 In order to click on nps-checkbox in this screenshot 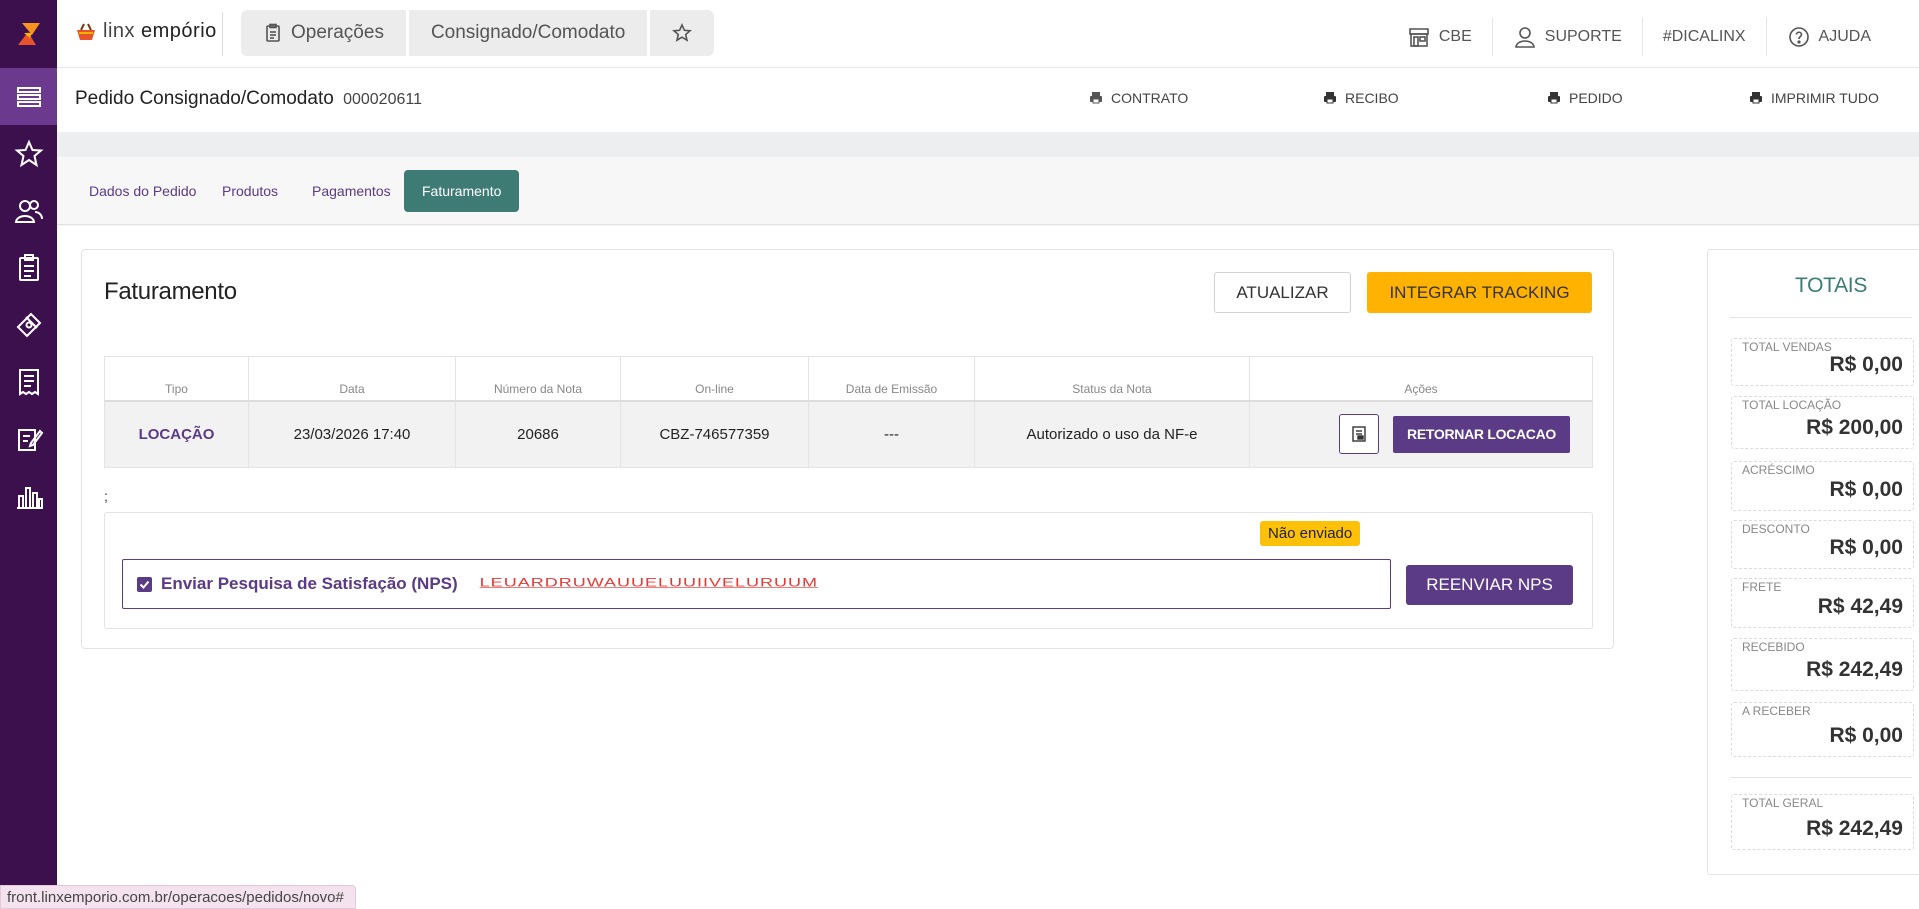, I will do `click(144, 584)`.